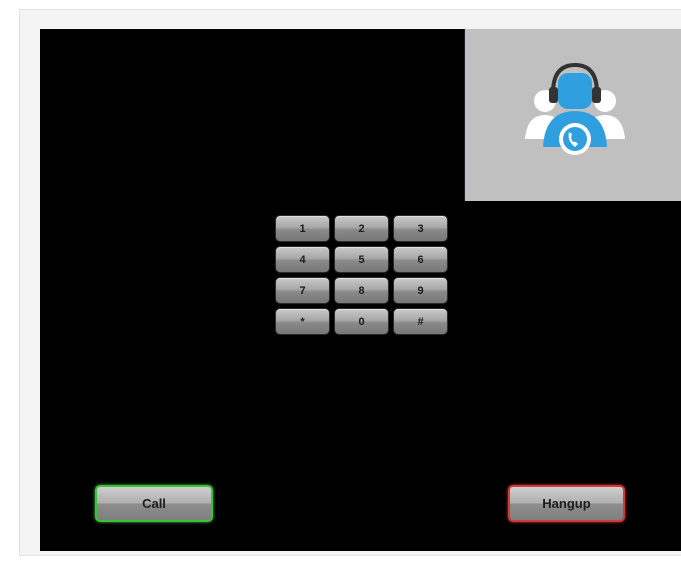  What do you see at coordinates (361, 228) in the screenshot?
I see `dialpad-key-2: 2` at bounding box center [361, 228].